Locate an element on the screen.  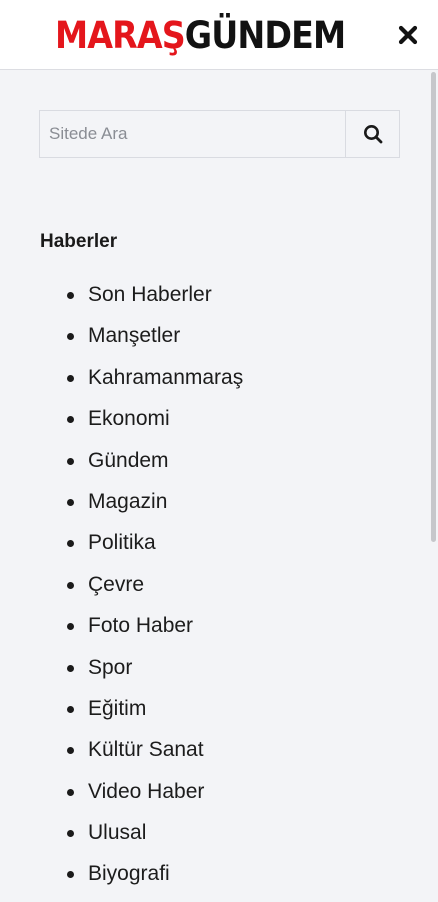
menu-item-label: Ulusal is located at coordinates (117, 833).